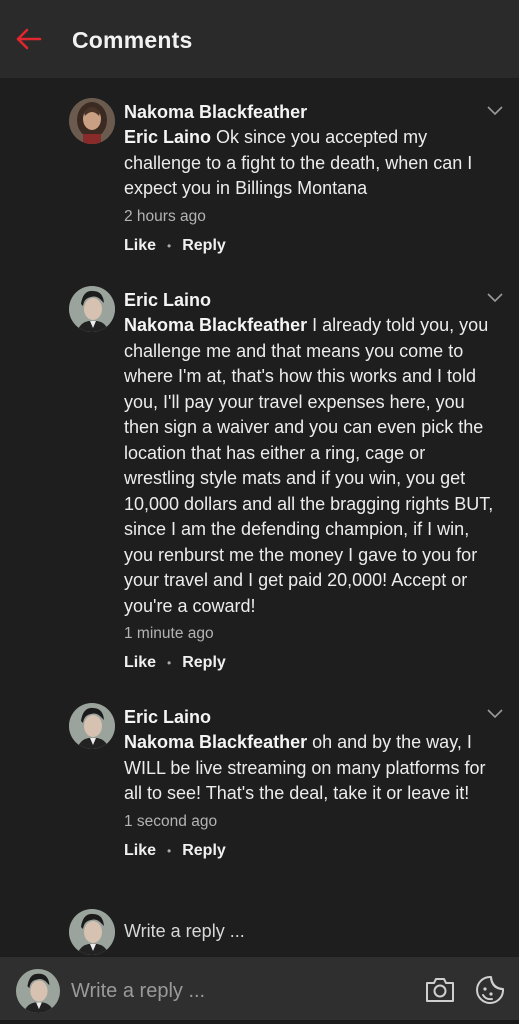  What do you see at coordinates (440, 990) in the screenshot?
I see `camera-icon` at bounding box center [440, 990].